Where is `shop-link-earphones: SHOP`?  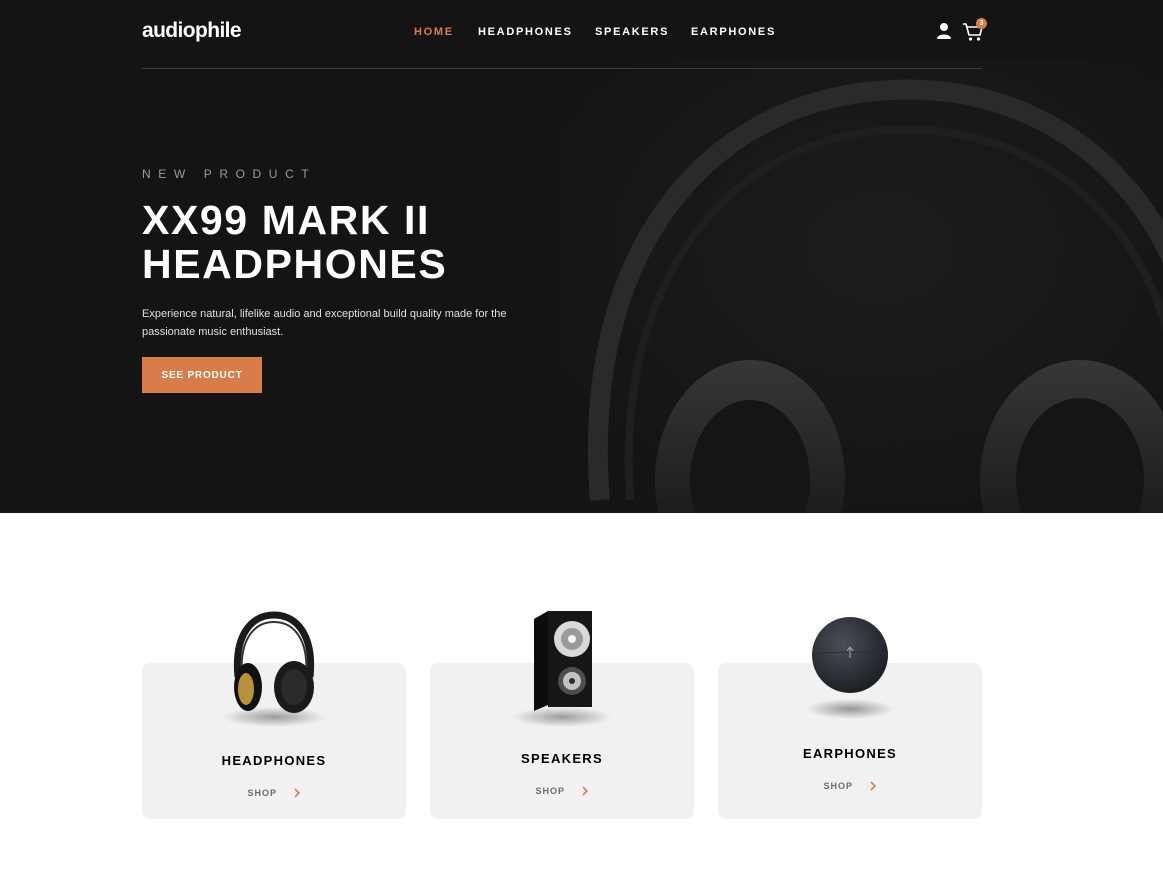 shop-link-earphones: SHOP is located at coordinates (850, 786).